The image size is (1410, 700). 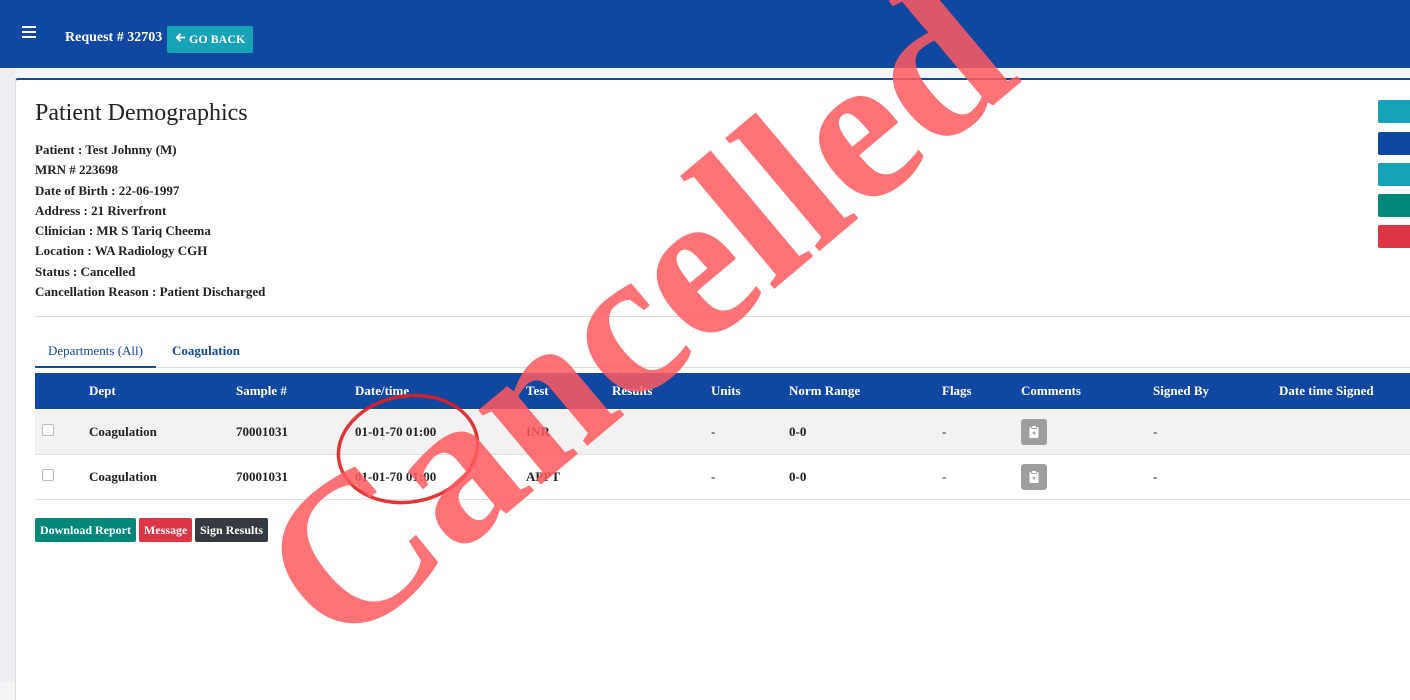 I want to click on message-button: Message, so click(x=166, y=530).